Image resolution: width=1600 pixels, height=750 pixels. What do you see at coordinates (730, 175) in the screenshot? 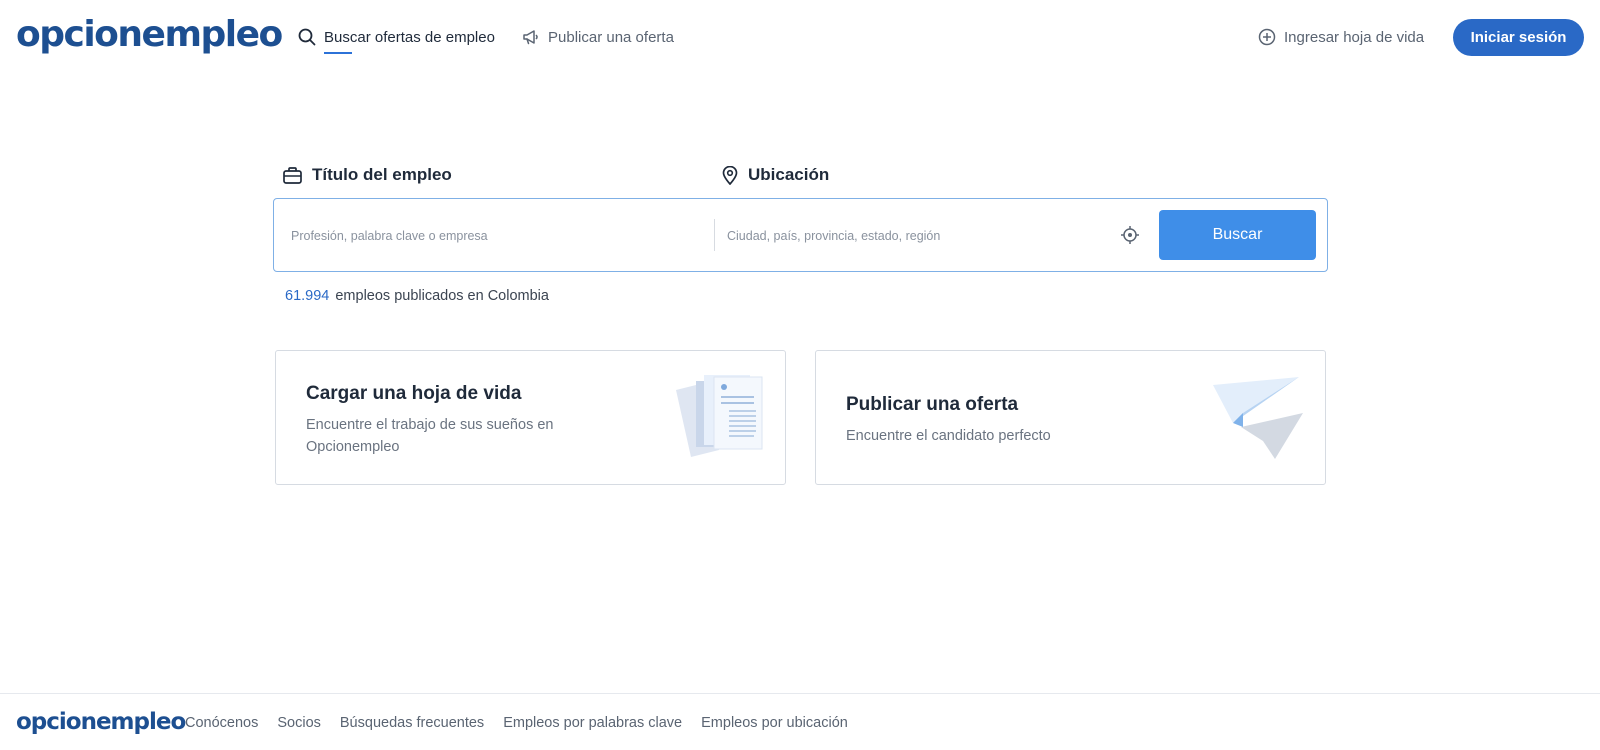
I see `location-pin-icon` at bounding box center [730, 175].